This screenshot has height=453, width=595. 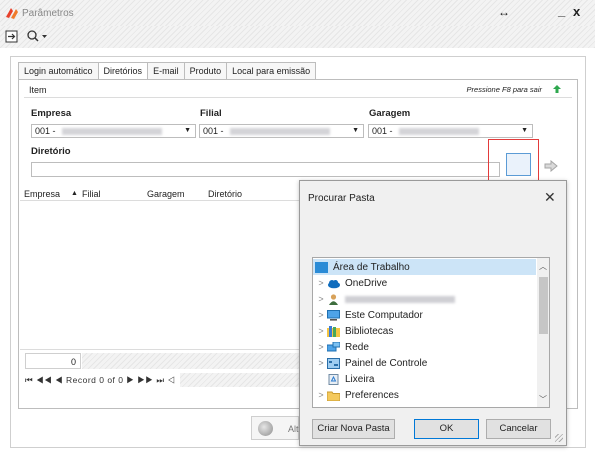 I want to click on exit-icon, so click(x=11, y=36).